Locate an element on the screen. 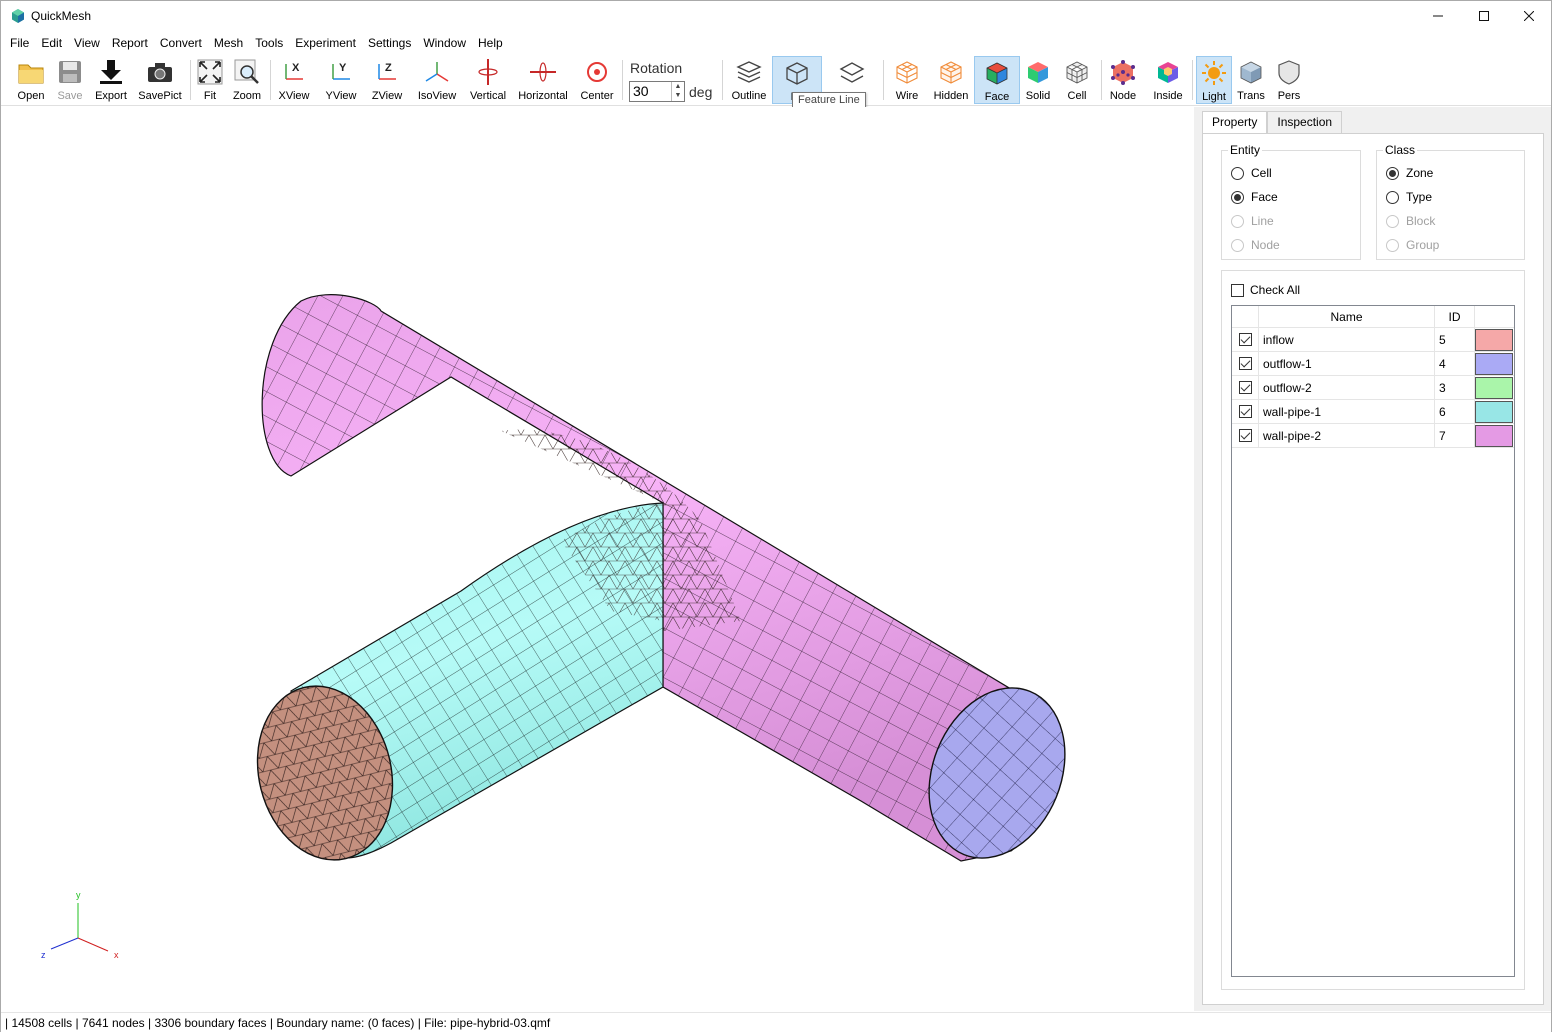 This screenshot has width=1552, height=1033. wire-button: Wire is located at coordinates (907, 80).